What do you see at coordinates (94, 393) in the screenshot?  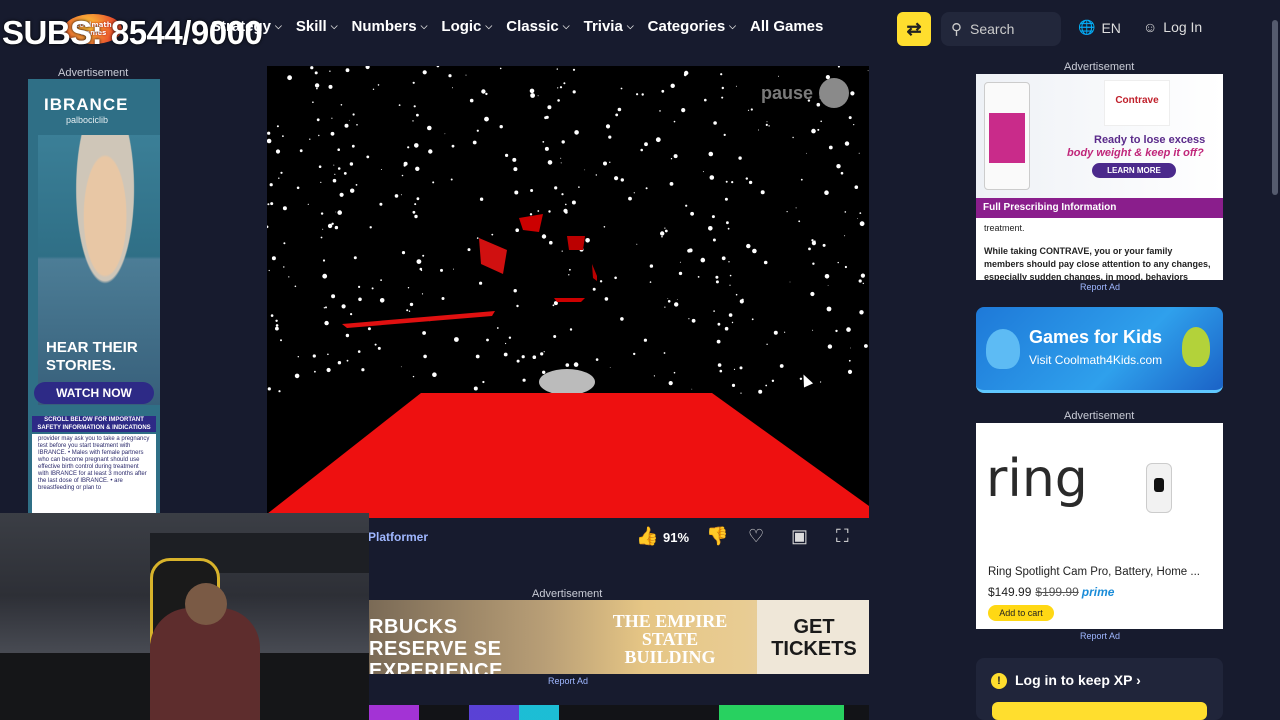 I see `watch-now-button: WATCH NOW` at bounding box center [94, 393].